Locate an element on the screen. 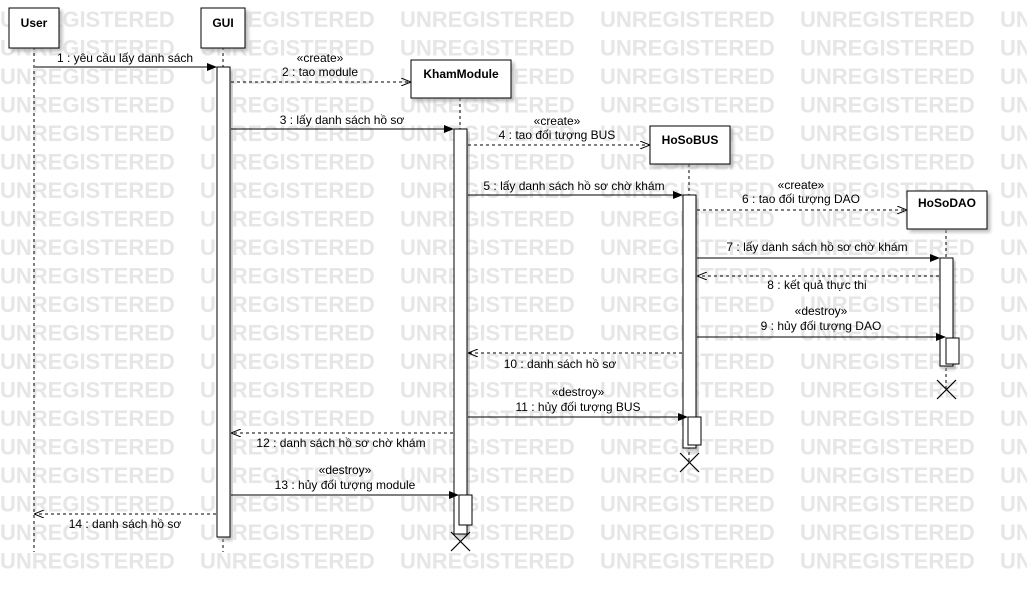  activation-bus-destroy is located at coordinates (694, 431).